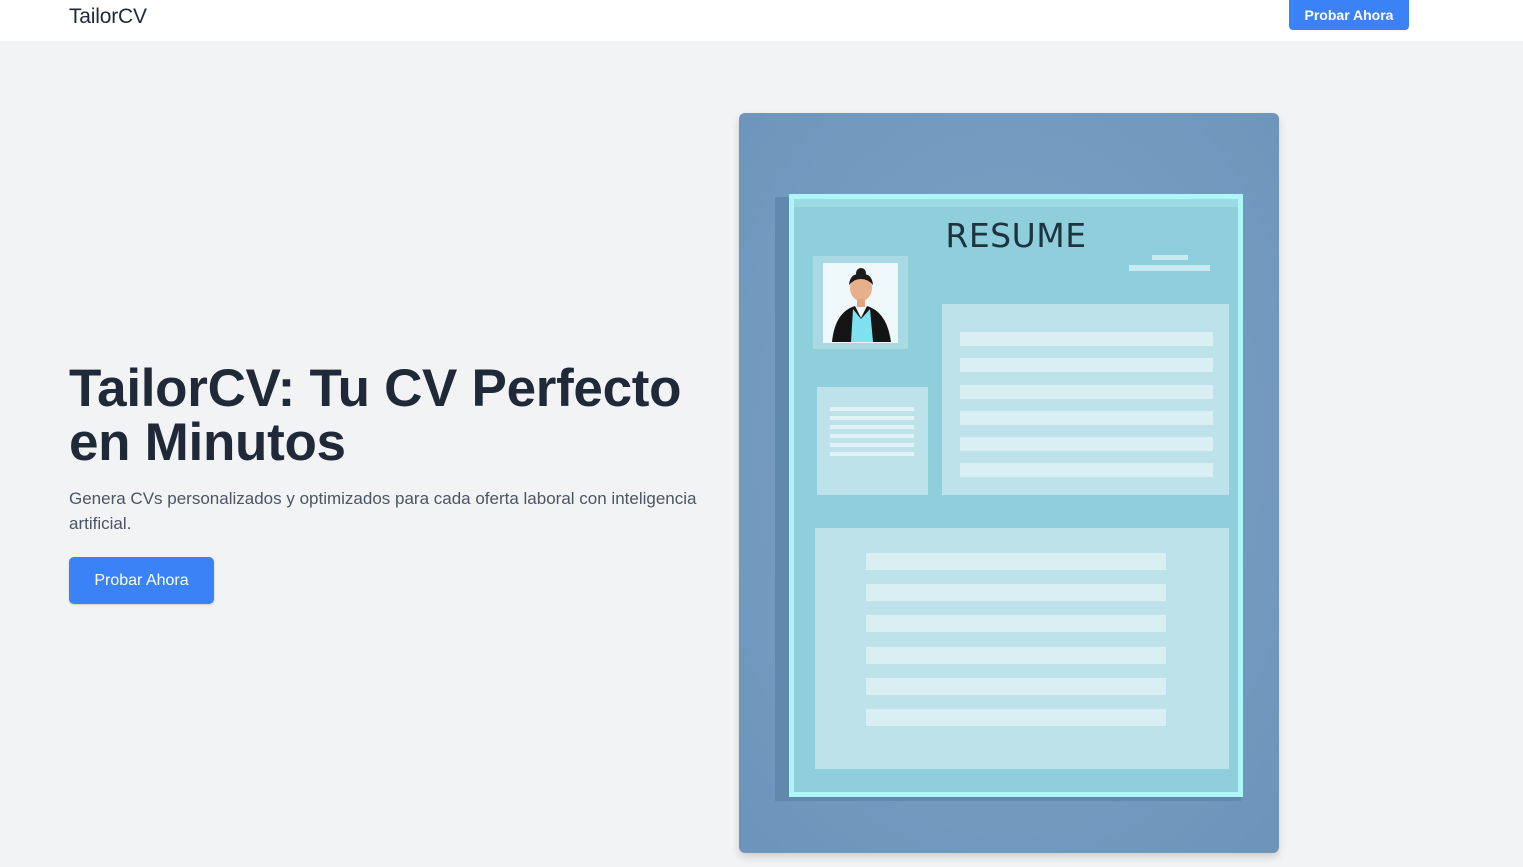 The width and height of the screenshot is (1523, 867). Describe the element at coordinates (1015, 235) in the screenshot. I see `resume-heading: RESUME` at that location.